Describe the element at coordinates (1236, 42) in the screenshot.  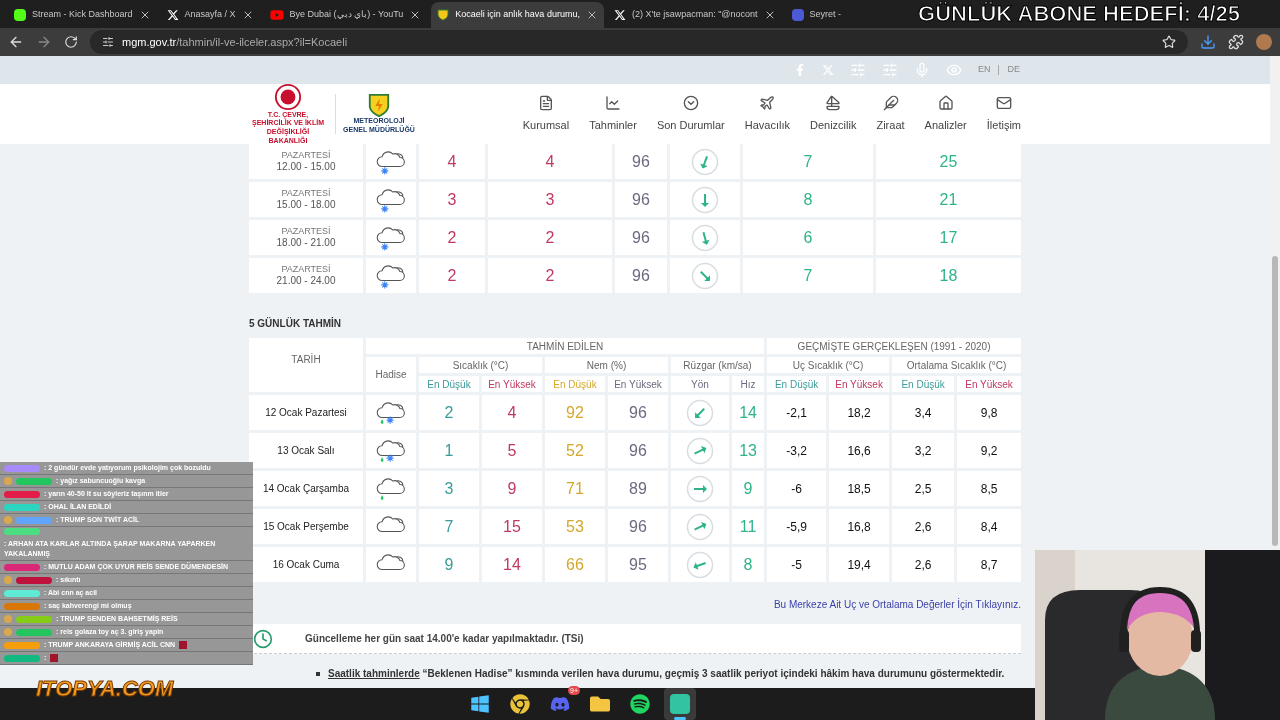
I see `extensions-icon` at that location.